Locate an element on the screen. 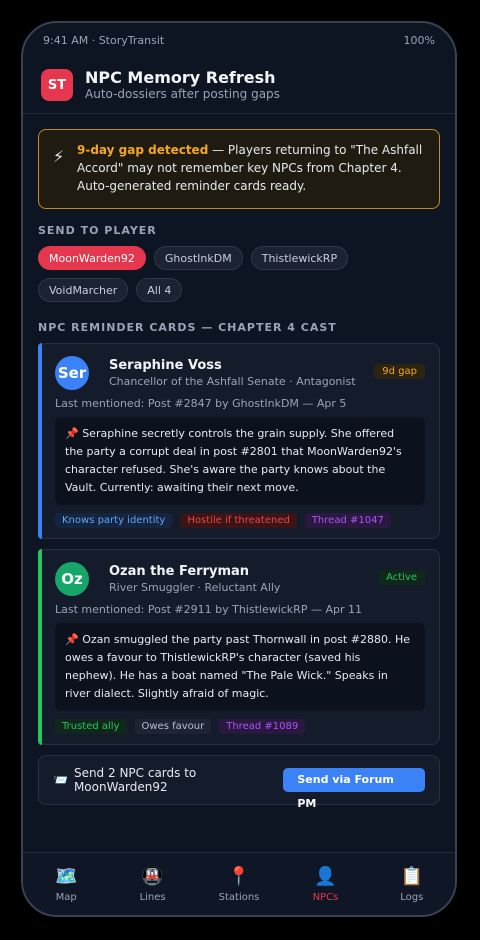  tab-map: 🗺️ Map is located at coordinates (66, 884).